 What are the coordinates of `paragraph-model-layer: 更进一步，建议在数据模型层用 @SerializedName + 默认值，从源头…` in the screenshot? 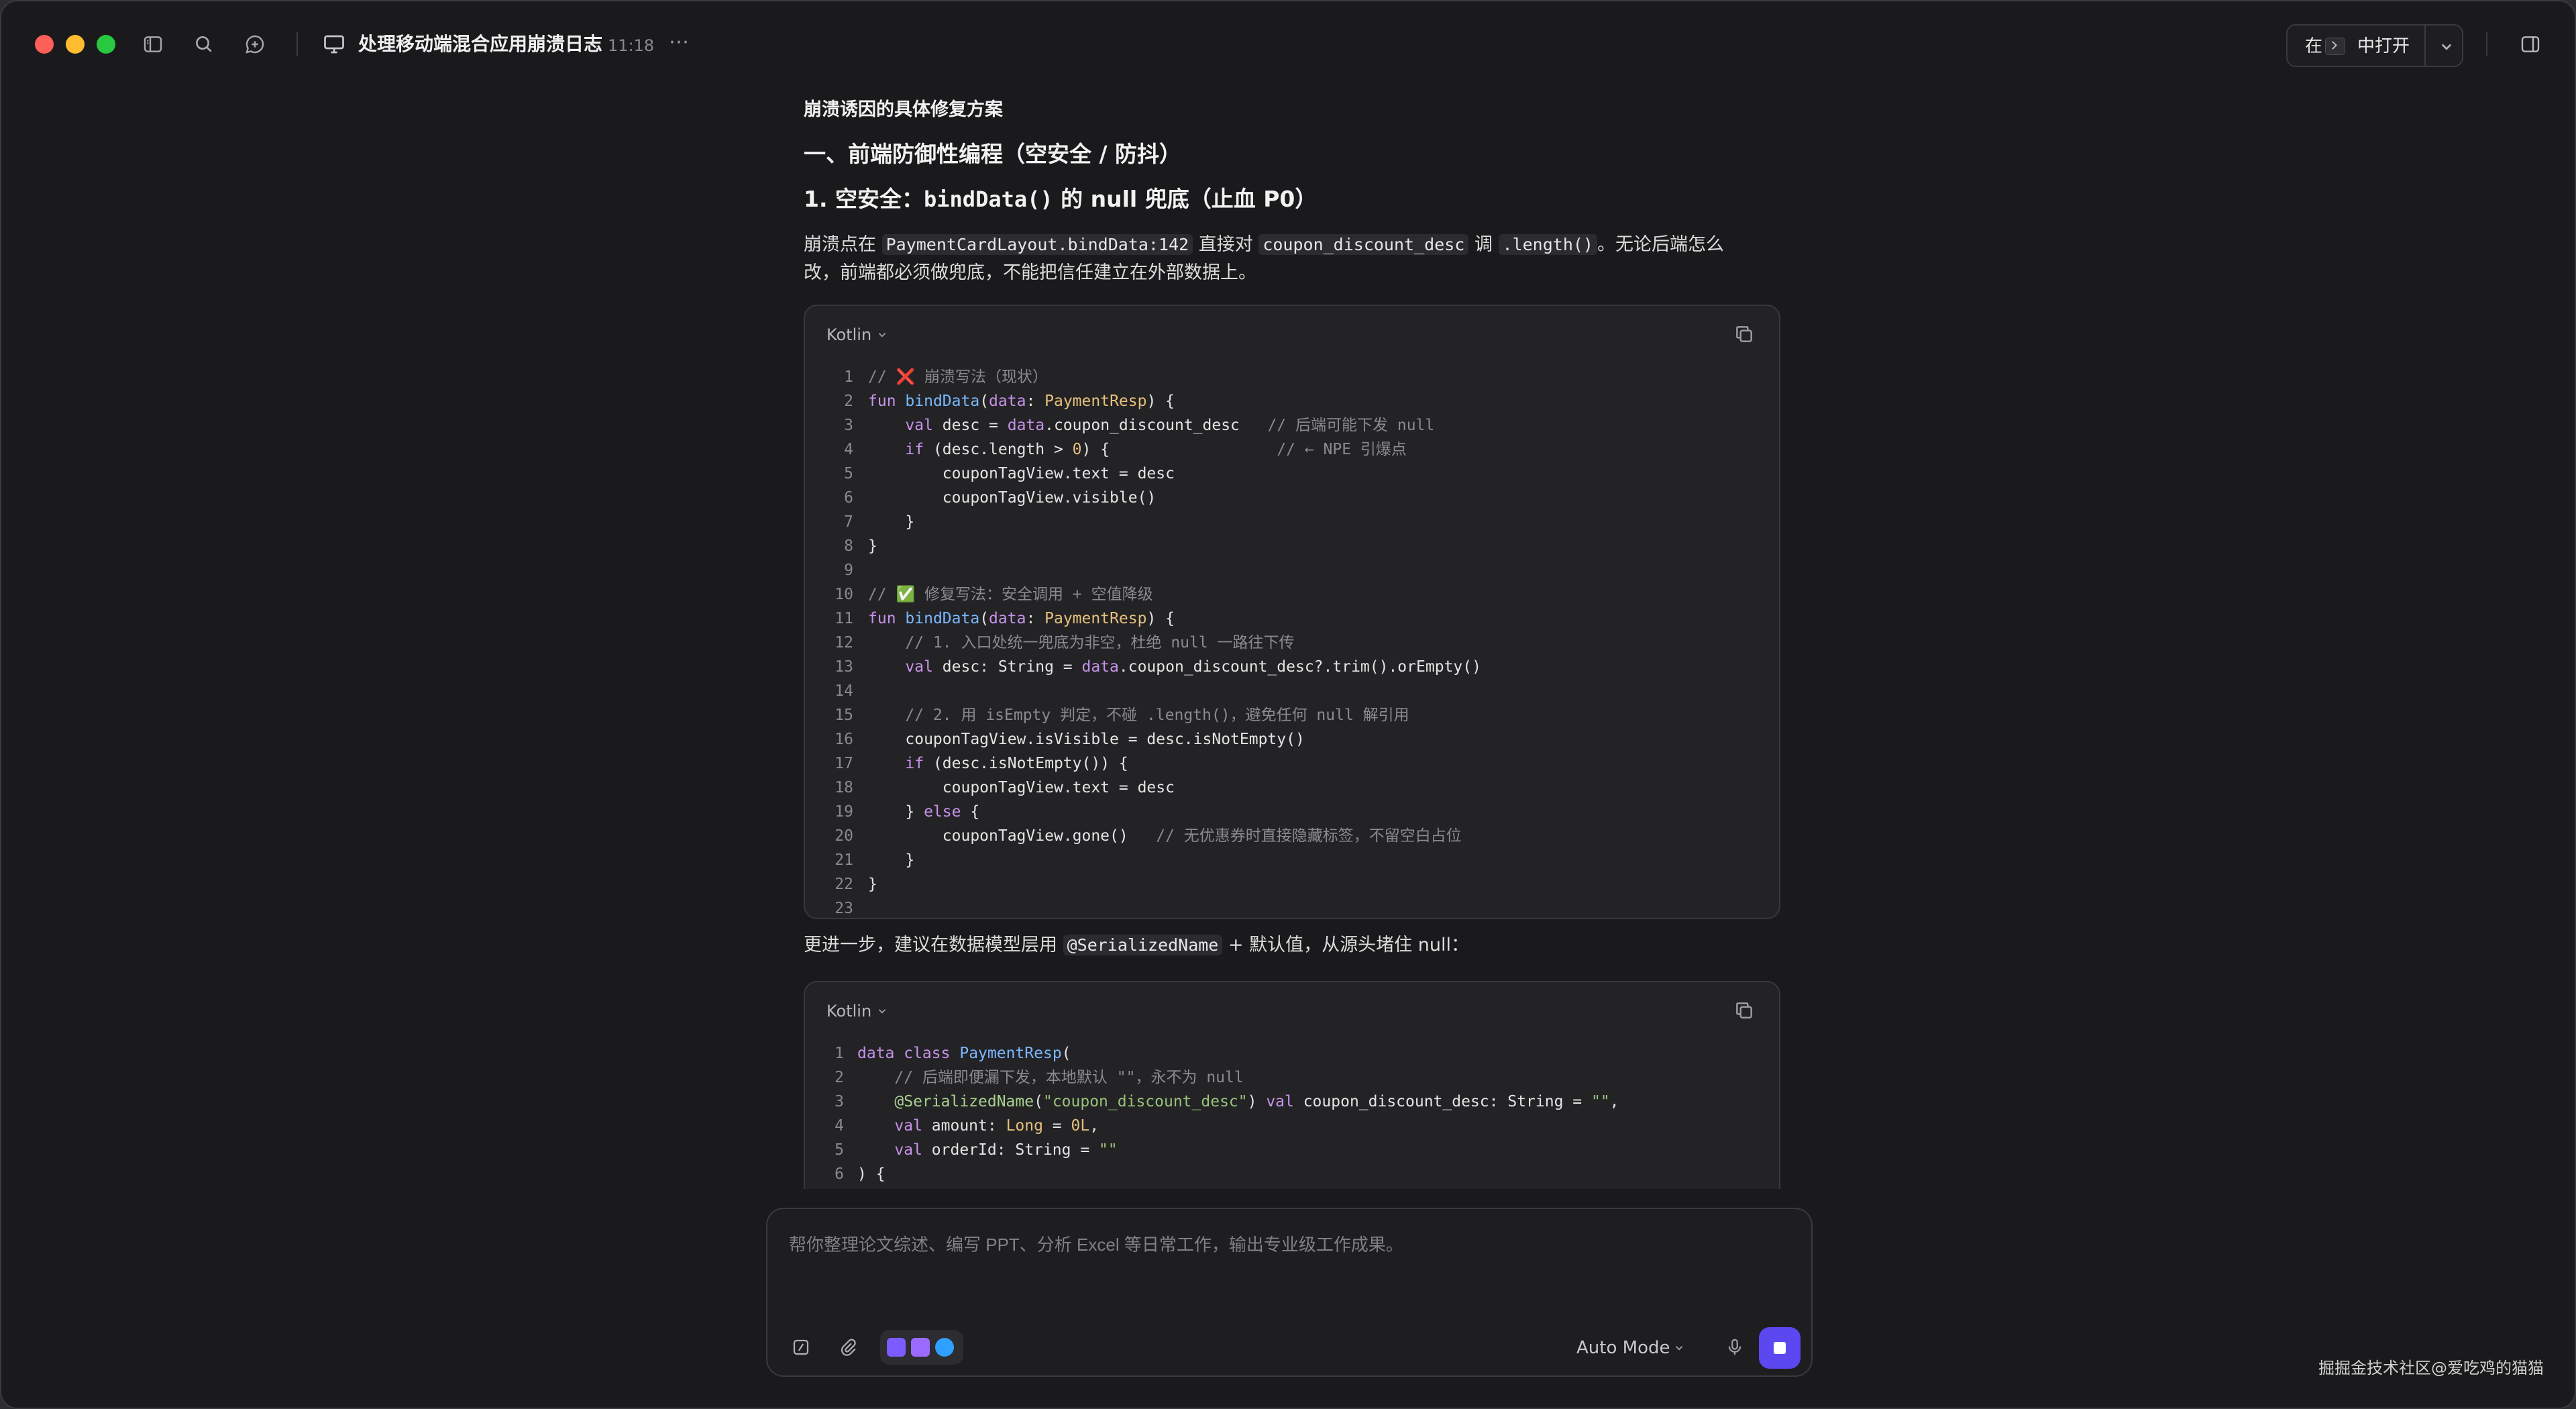 It's located at (1280, 945).